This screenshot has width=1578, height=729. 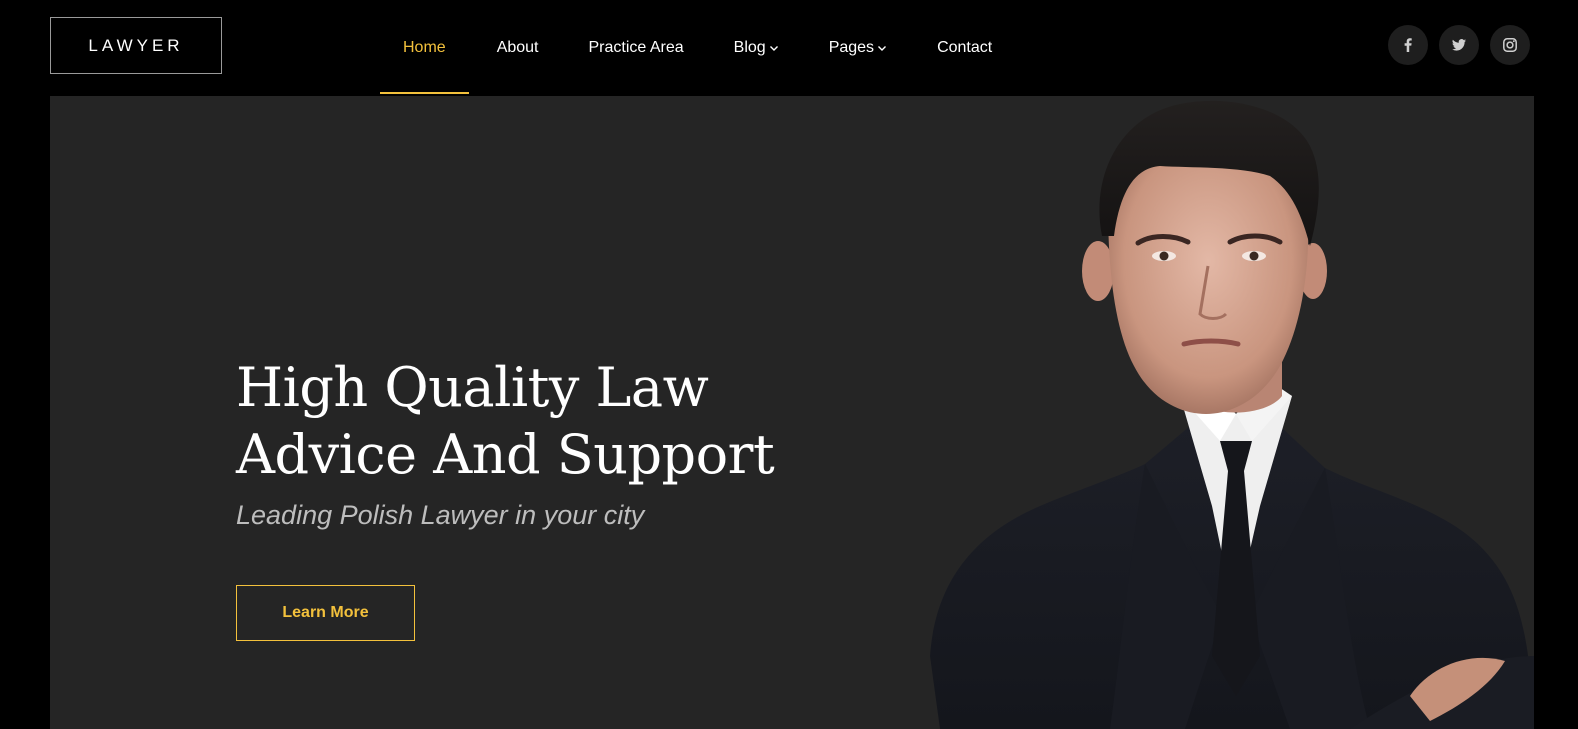 I want to click on nav-blog: Blog, so click(x=756, y=48).